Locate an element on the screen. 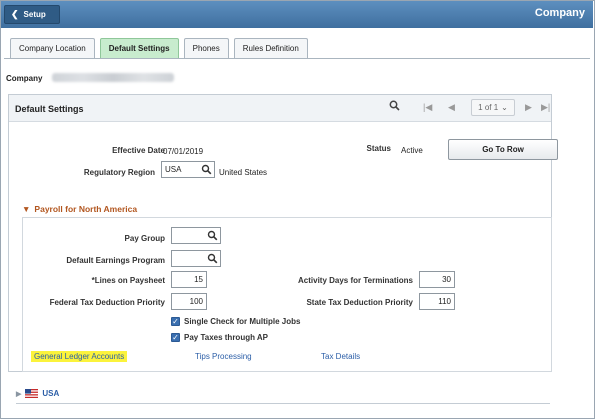 Image resolution: width=595 pixels, height=419 pixels. first-page-icon: |◀ is located at coordinates (427, 107).